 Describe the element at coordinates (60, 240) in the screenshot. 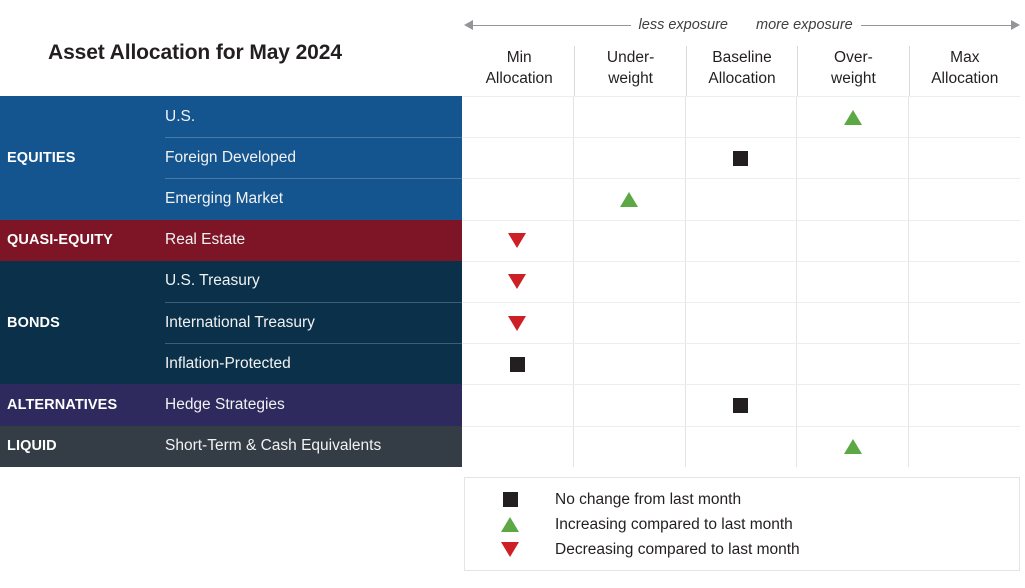

I see `asset-group-label: QUASI-EQUITY` at that location.